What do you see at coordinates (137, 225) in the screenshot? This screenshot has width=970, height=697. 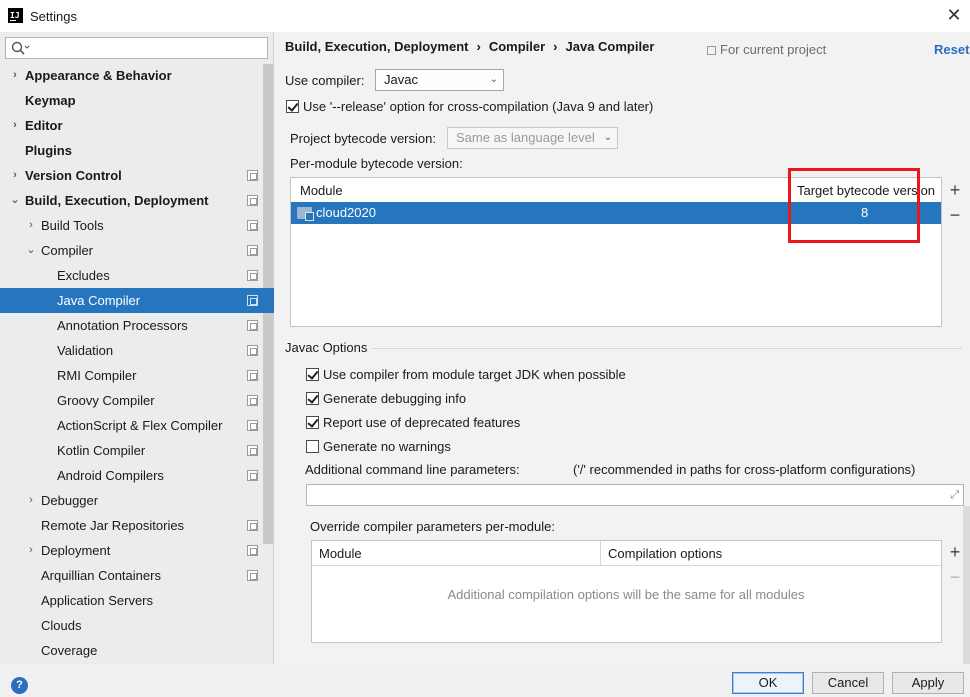 I see `sidebar-item-build-tools: › Build Tools` at bounding box center [137, 225].